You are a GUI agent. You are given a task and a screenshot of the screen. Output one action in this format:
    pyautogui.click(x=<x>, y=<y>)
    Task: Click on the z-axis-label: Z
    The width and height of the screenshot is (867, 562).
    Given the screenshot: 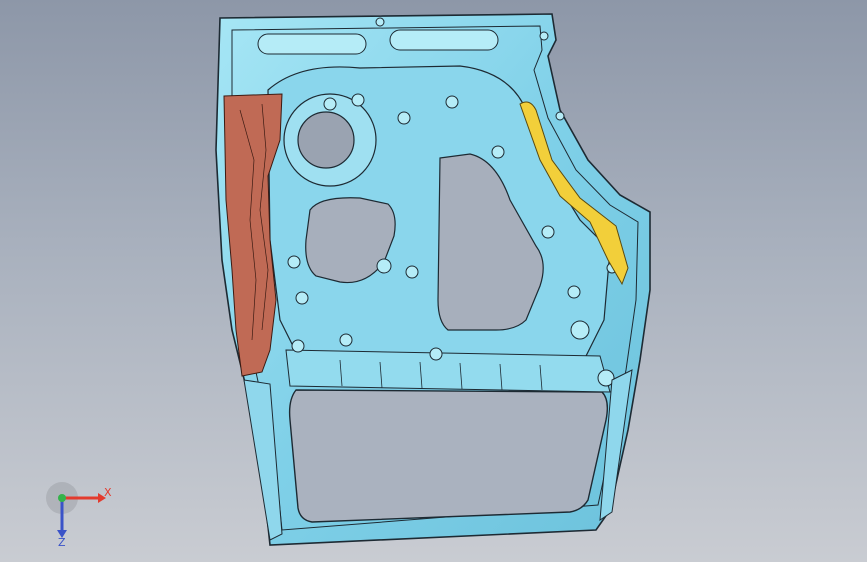 What is the action you would take?
    pyautogui.click(x=62, y=542)
    